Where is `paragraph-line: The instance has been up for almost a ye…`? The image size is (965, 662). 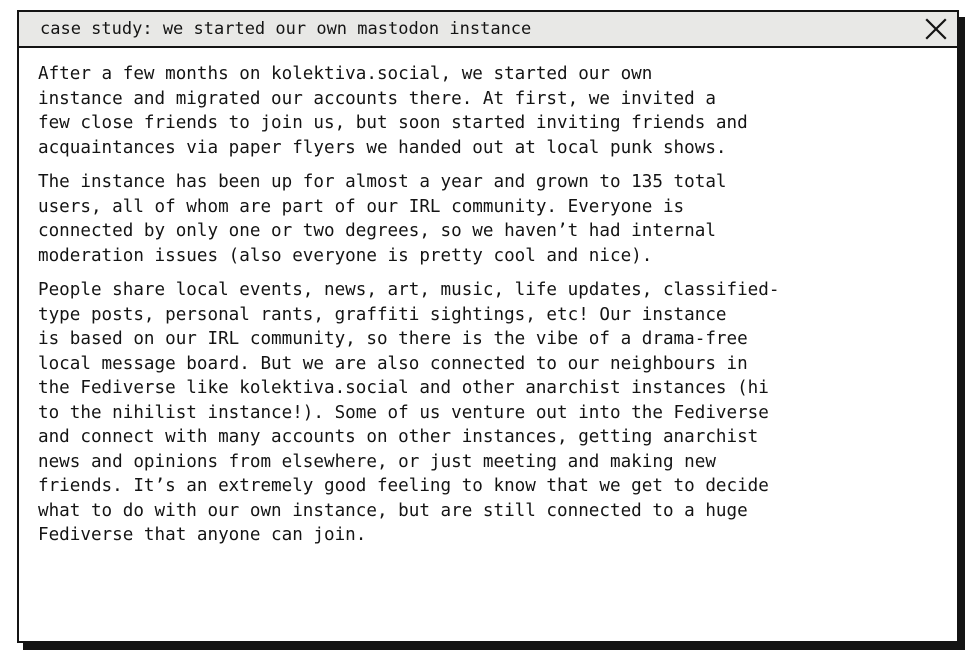 paragraph-line: The instance has been up for almost a ye… is located at coordinates (382, 182).